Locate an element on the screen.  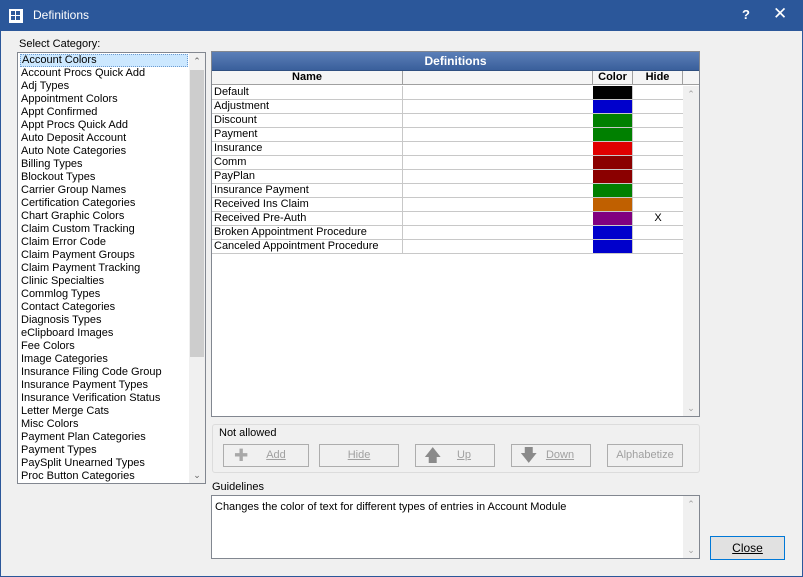
alphabetize-button: Alphabetize is located at coordinates (645, 455).